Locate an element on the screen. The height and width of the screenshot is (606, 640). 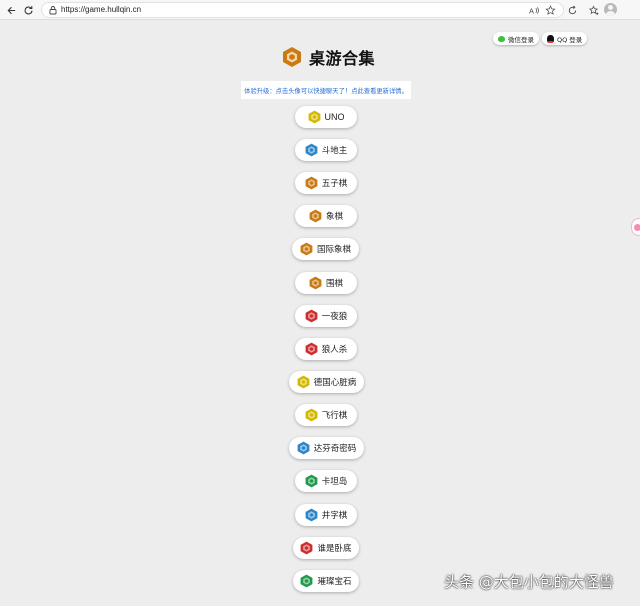
refresh-icon is located at coordinates (28, 10).